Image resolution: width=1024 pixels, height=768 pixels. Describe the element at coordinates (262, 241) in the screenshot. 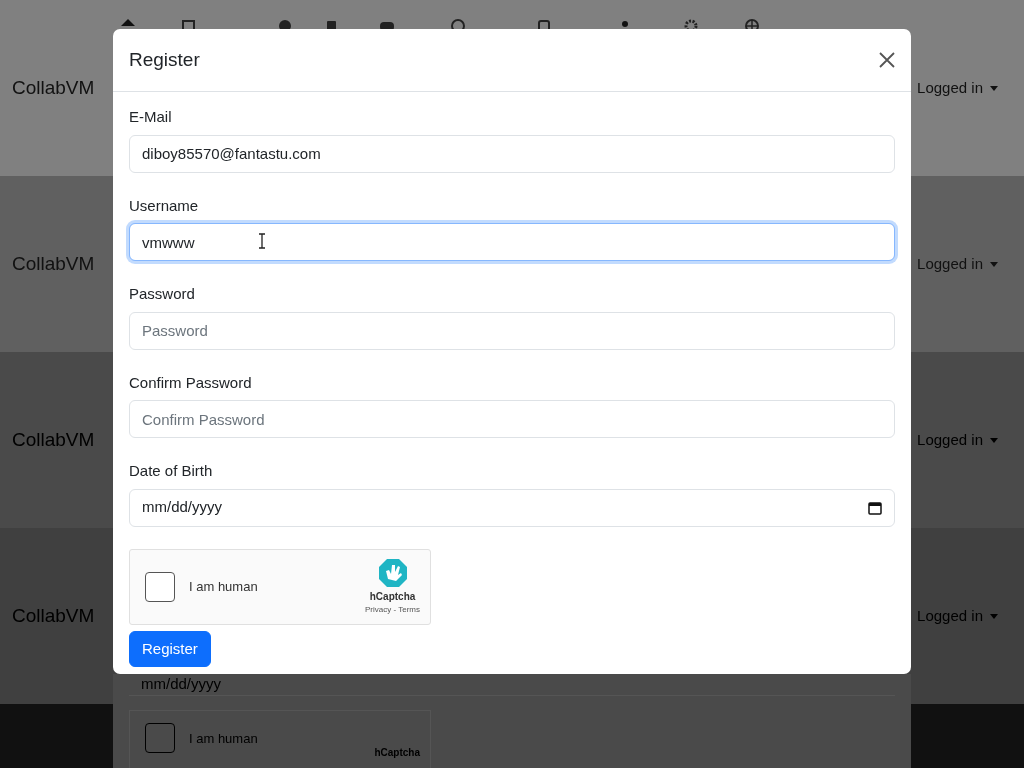

I see `text-cursor-icon` at that location.